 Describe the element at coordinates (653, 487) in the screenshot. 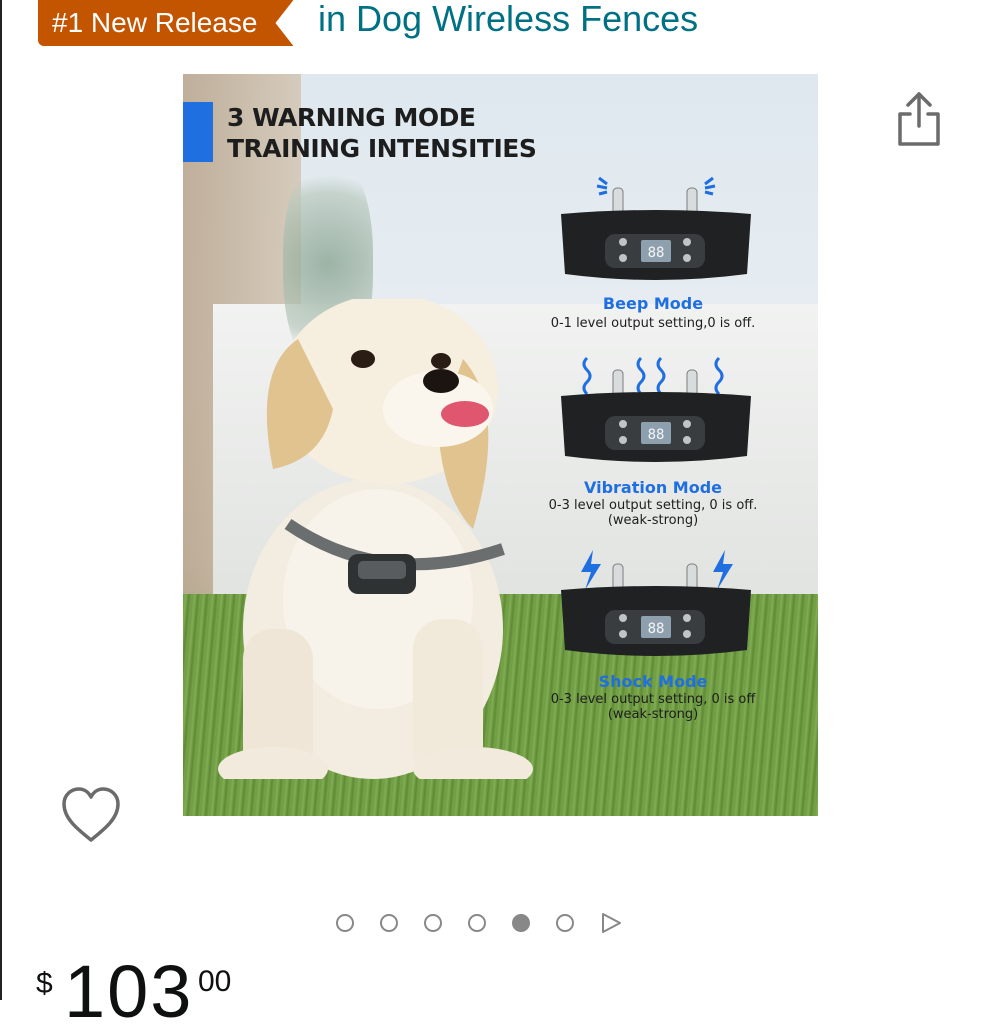

I see `vibration-mode-label: Vibration Mode` at that location.